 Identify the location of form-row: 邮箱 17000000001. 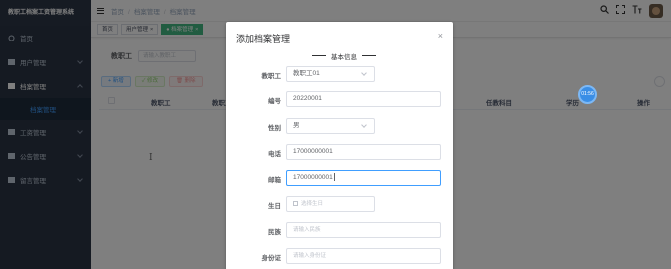
(339, 178).